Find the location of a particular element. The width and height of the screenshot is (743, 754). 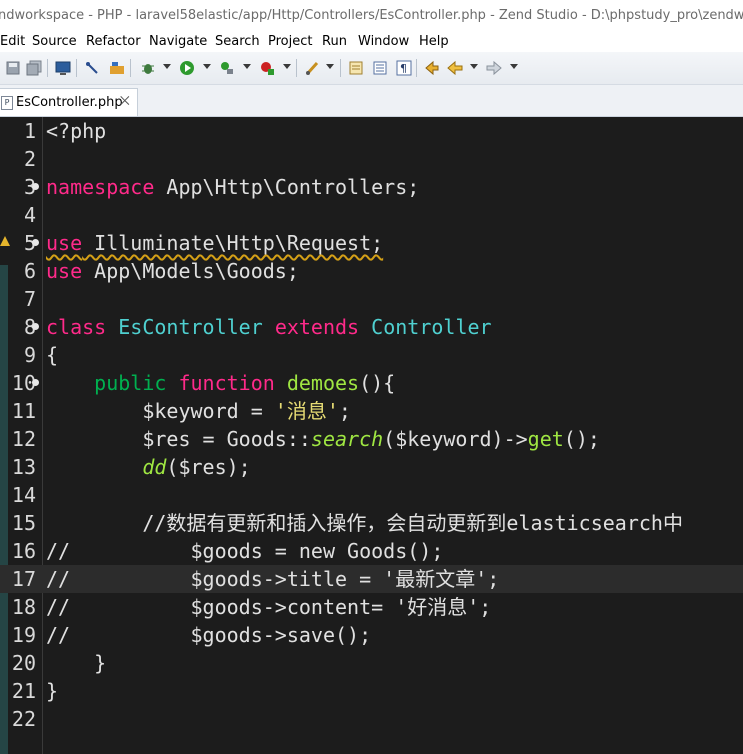

last-edit-icon is located at coordinates (432, 68).